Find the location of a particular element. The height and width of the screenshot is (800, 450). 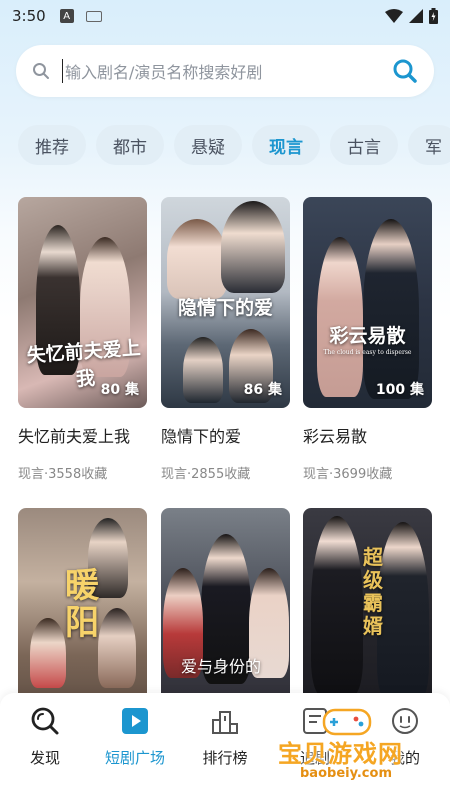

status-bar: 3:50 A is located at coordinates (225, 16).